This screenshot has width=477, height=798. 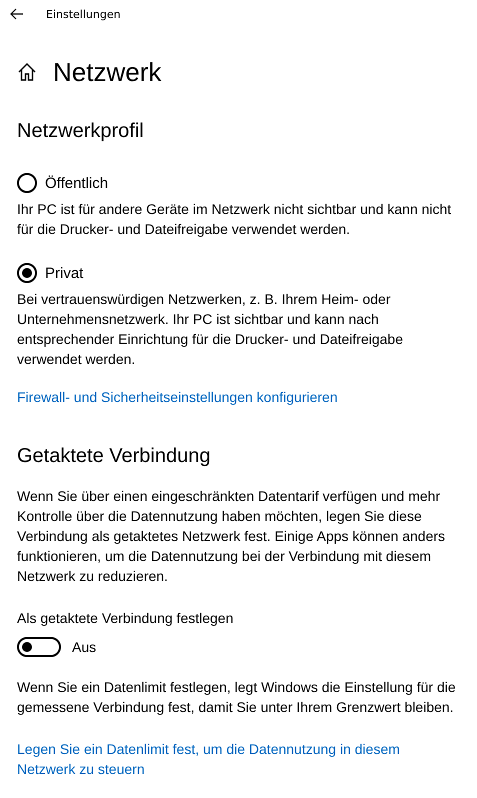 What do you see at coordinates (27, 72) in the screenshot?
I see `home-icon` at bounding box center [27, 72].